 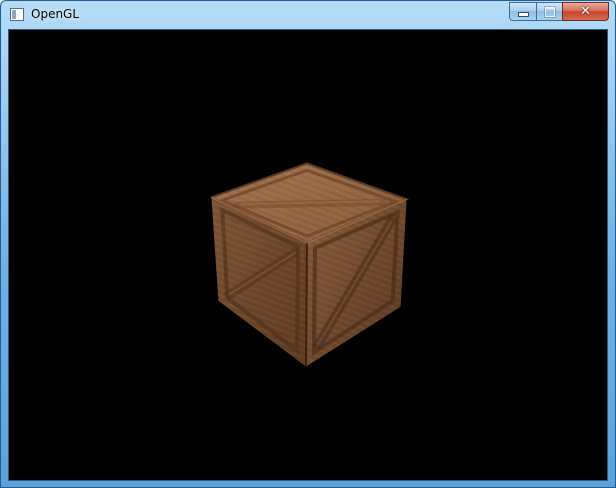 What do you see at coordinates (308, 14) in the screenshot?
I see `title-bar: OpenGL ✕` at bounding box center [308, 14].